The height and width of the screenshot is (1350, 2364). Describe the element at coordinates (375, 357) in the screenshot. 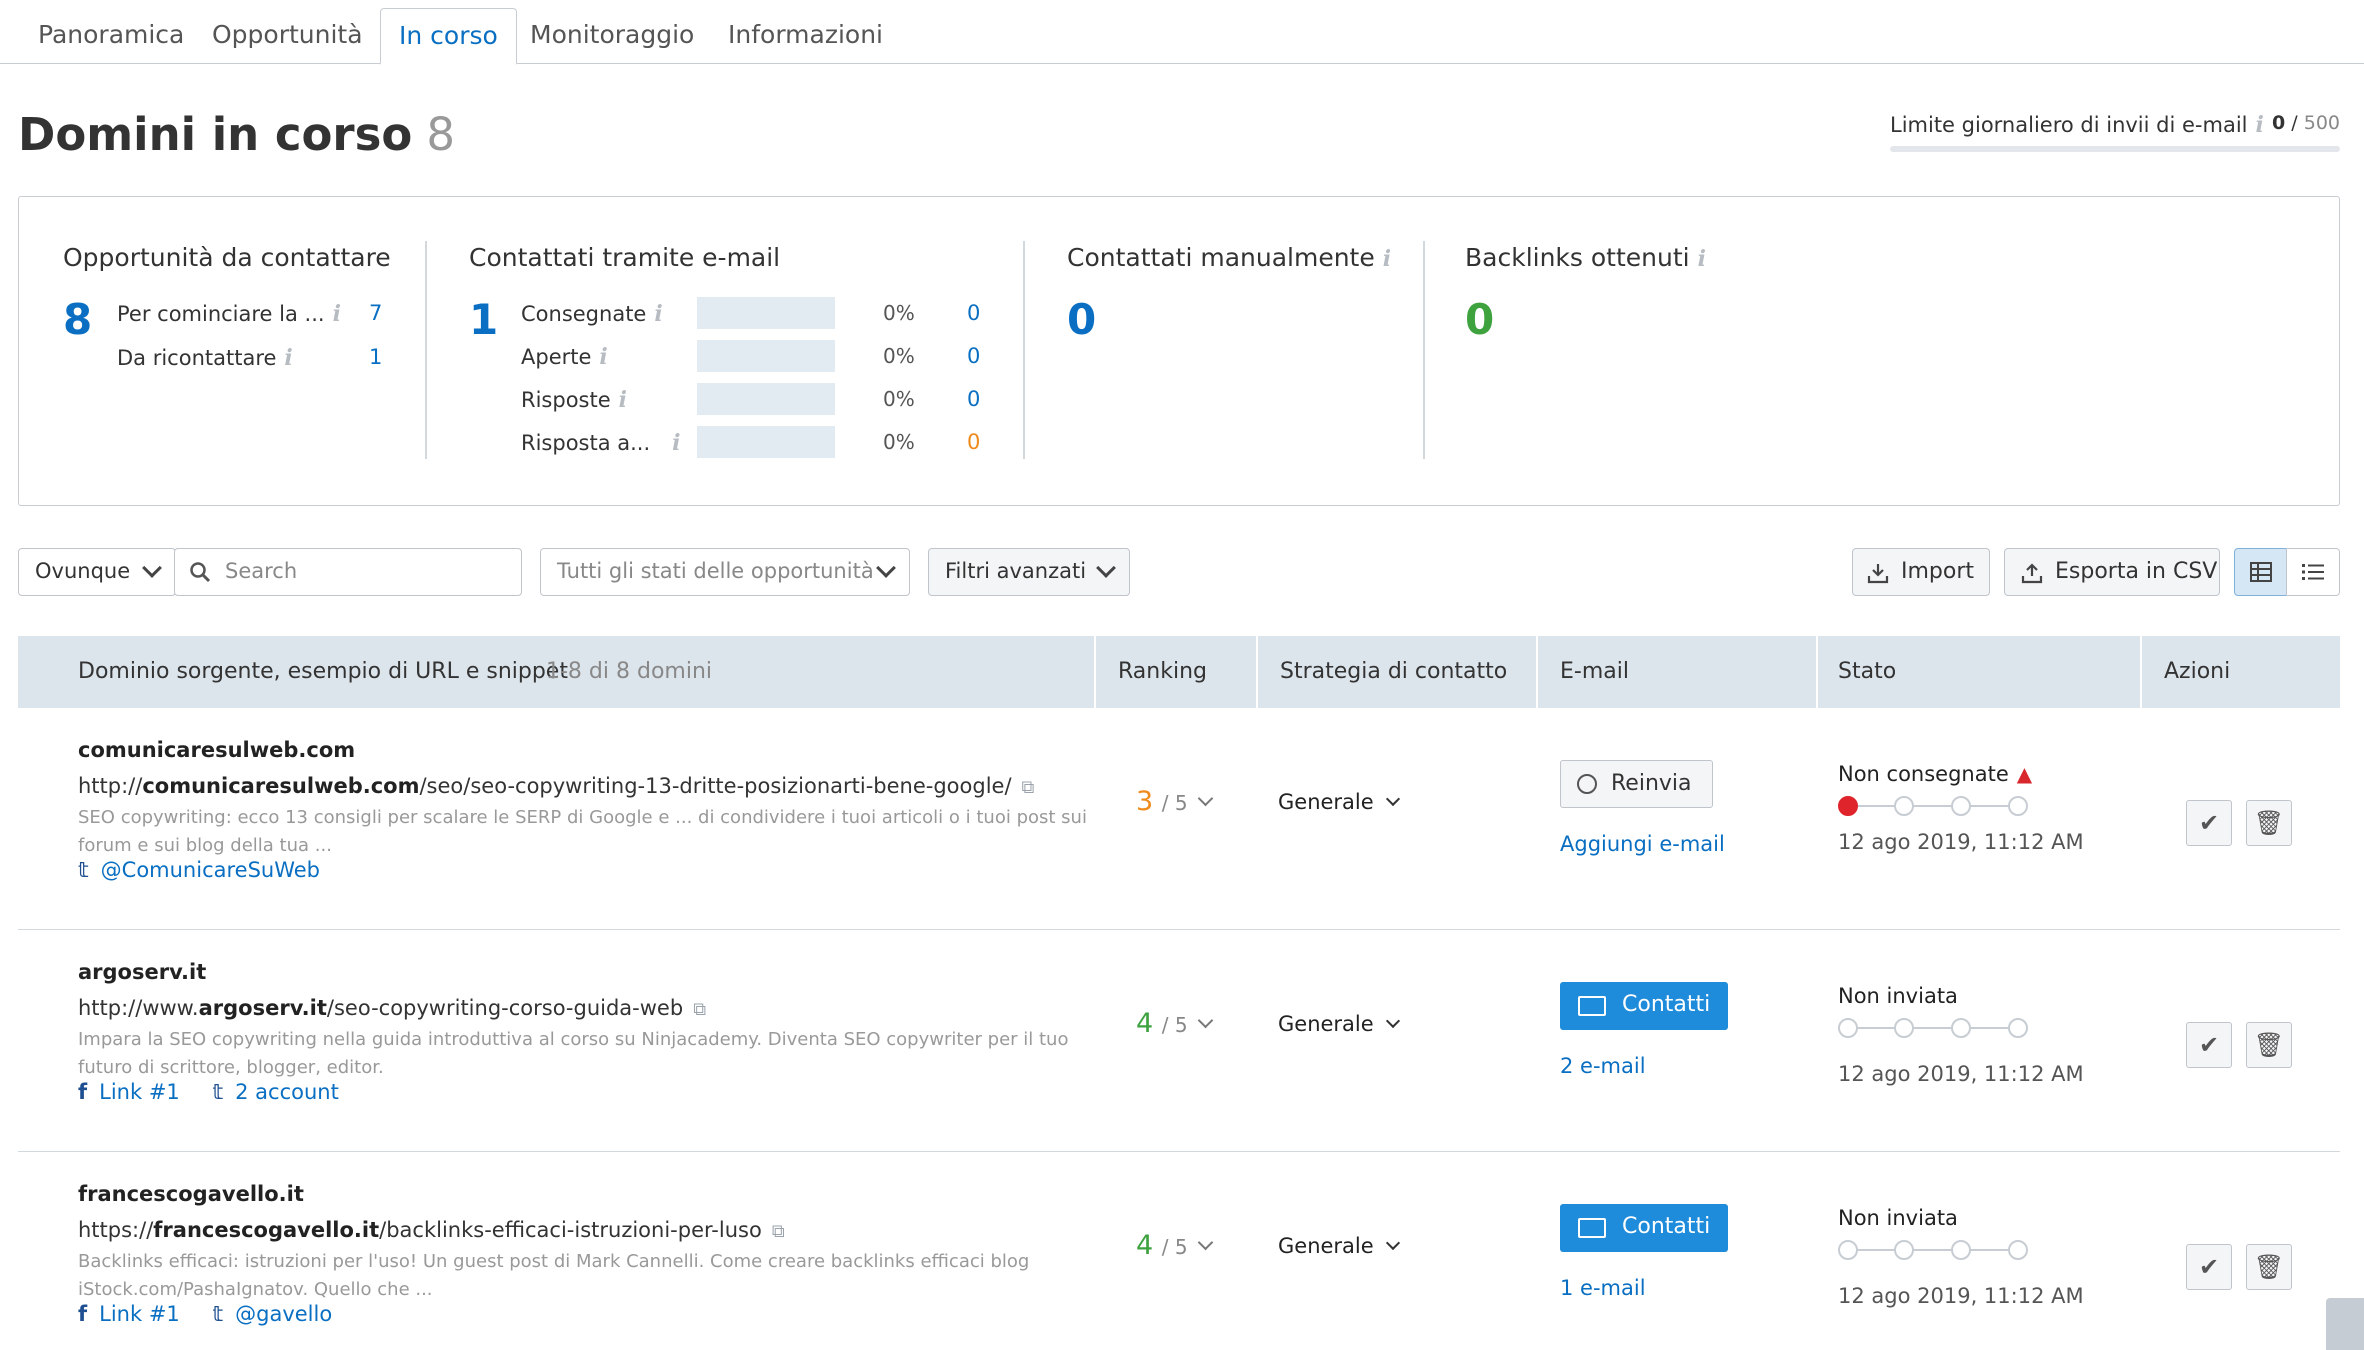

I see `opportunities-row-value: 1` at that location.